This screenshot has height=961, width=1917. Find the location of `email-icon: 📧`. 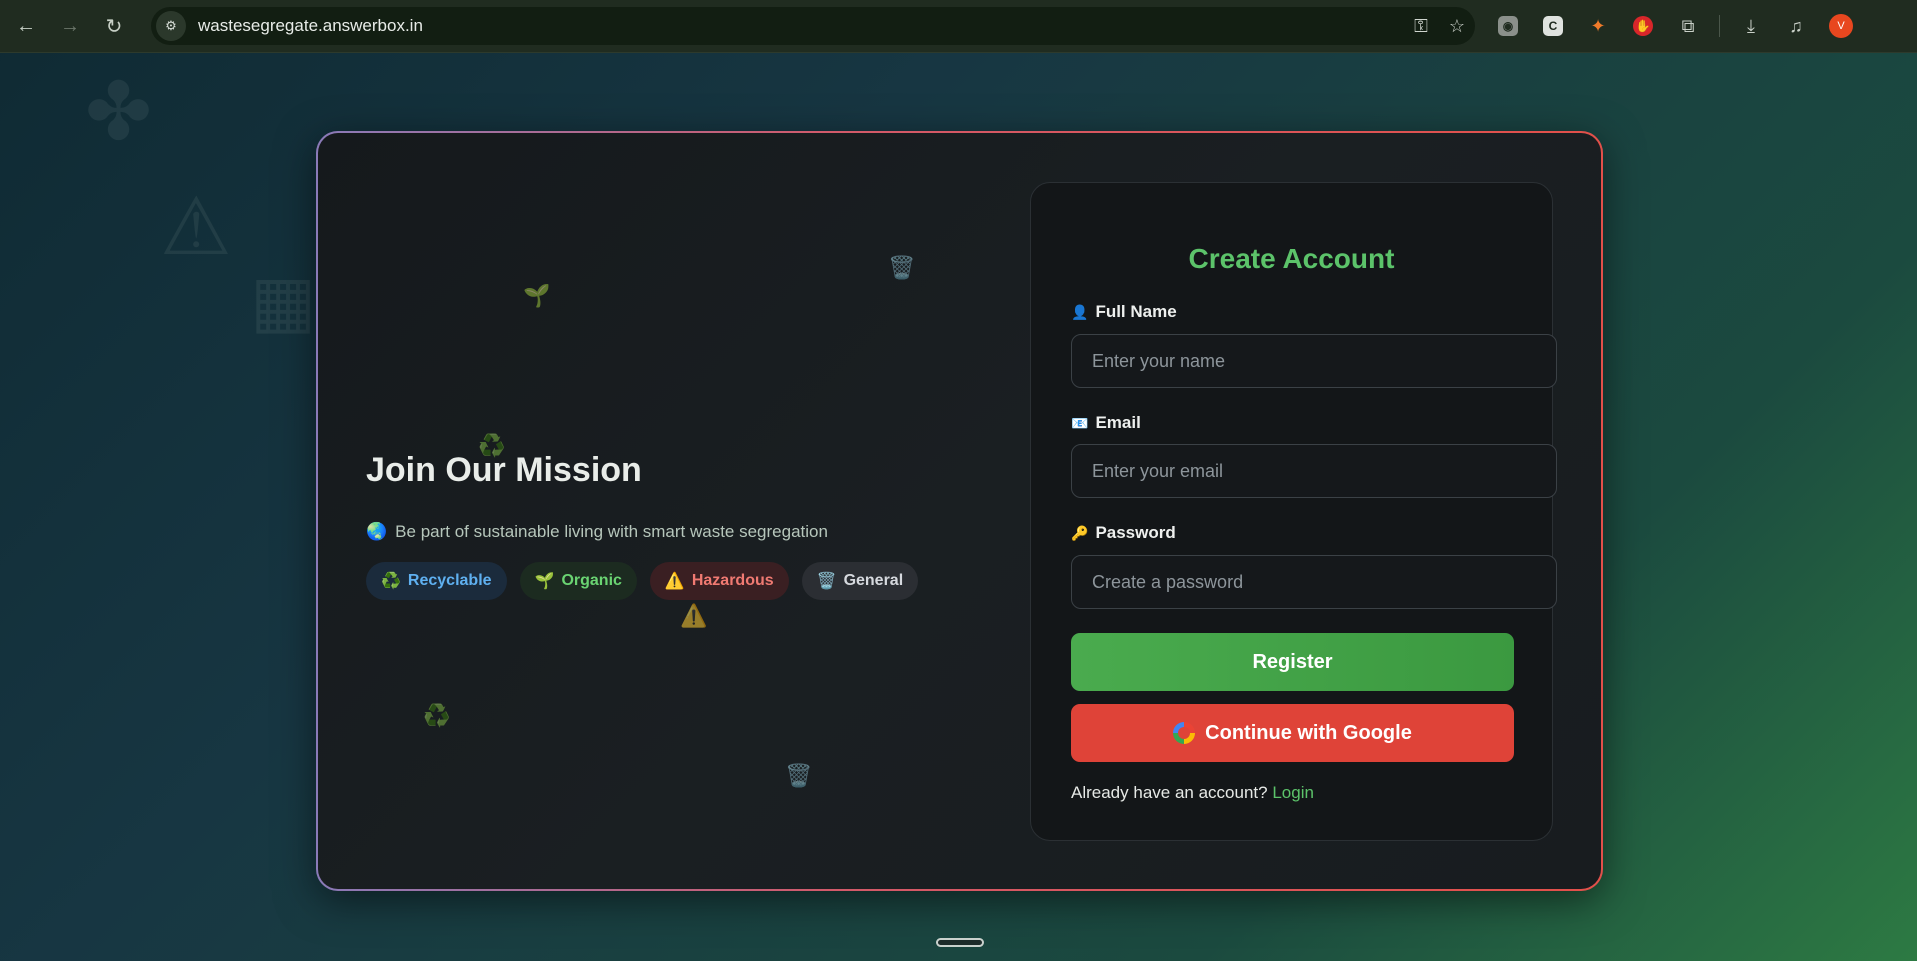

email-icon: 📧 is located at coordinates (1080, 422).